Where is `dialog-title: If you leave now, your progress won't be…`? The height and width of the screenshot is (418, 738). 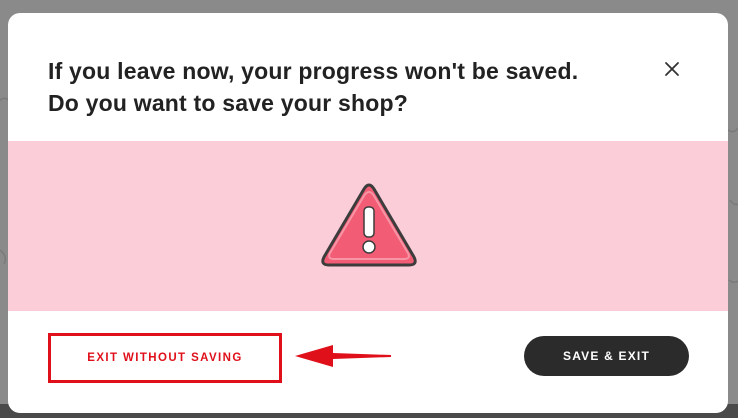
dialog-title: If you leave now, your progress won't be… is located at coordinates (338, 87).